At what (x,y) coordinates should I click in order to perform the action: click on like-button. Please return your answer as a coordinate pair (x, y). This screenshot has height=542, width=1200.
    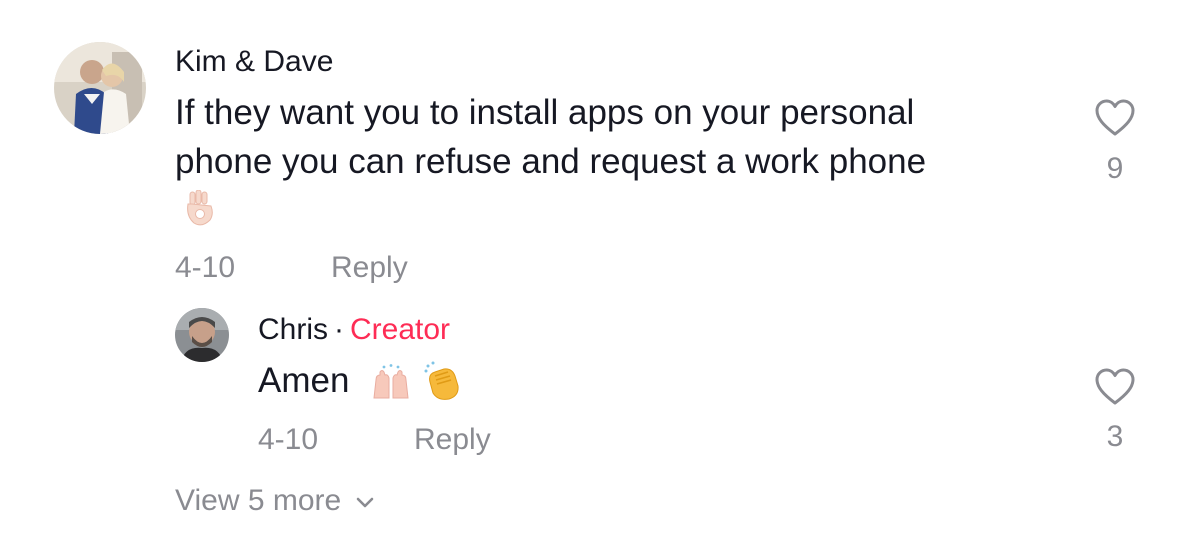
    Looking at the image, I should click on (1115, 120).